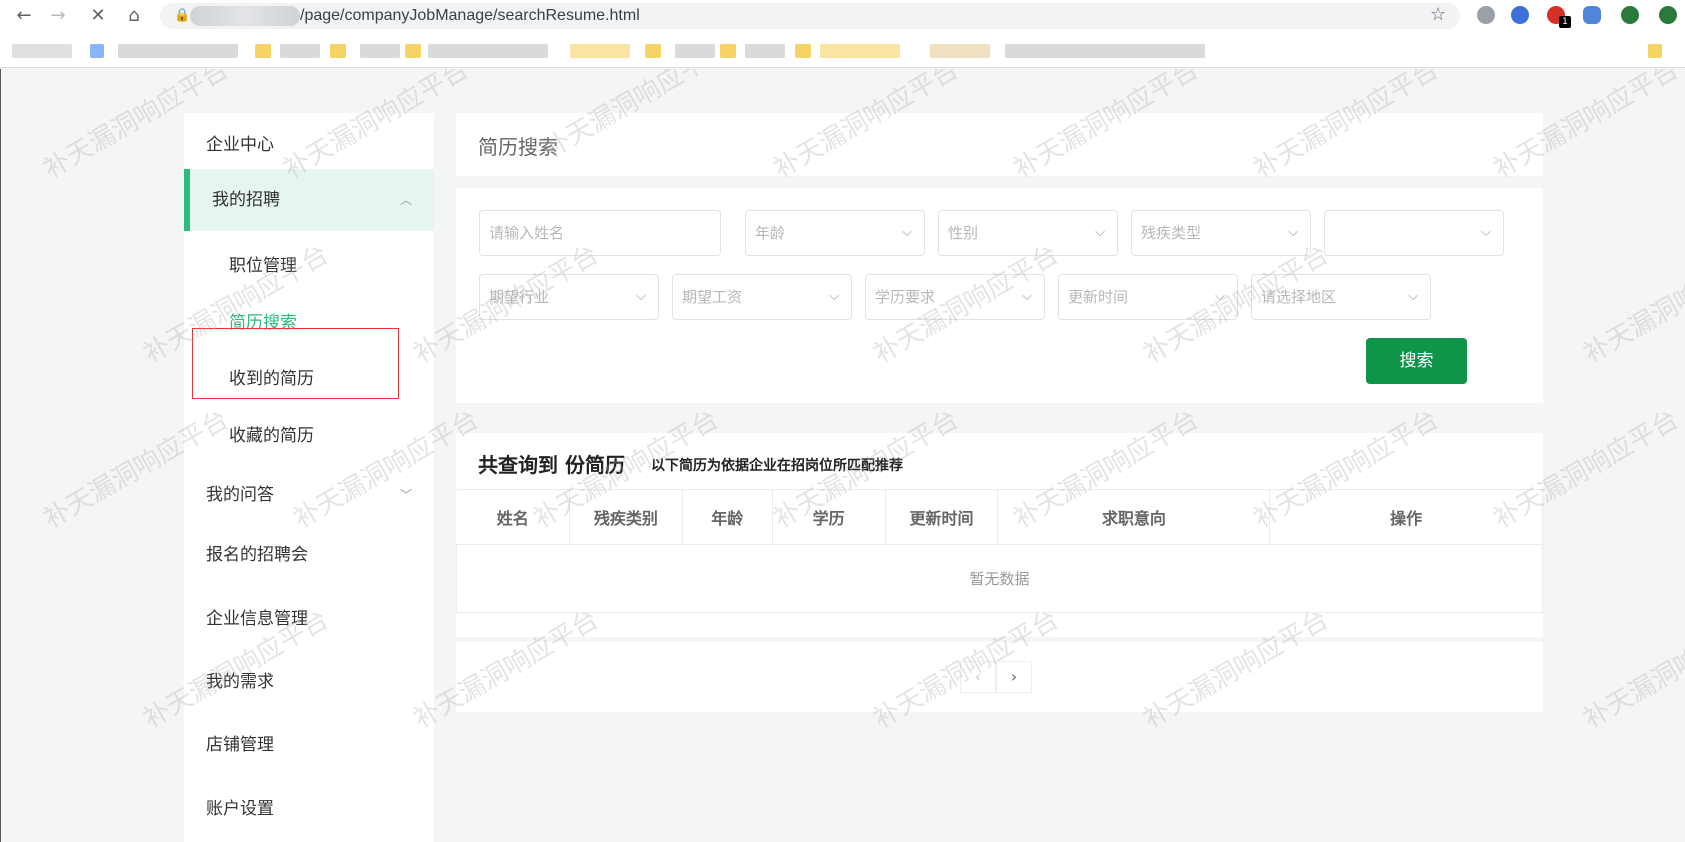 This screenshot has width=1685, height=842. I want to click on profile-avatar-icon, so click(1668, 15).